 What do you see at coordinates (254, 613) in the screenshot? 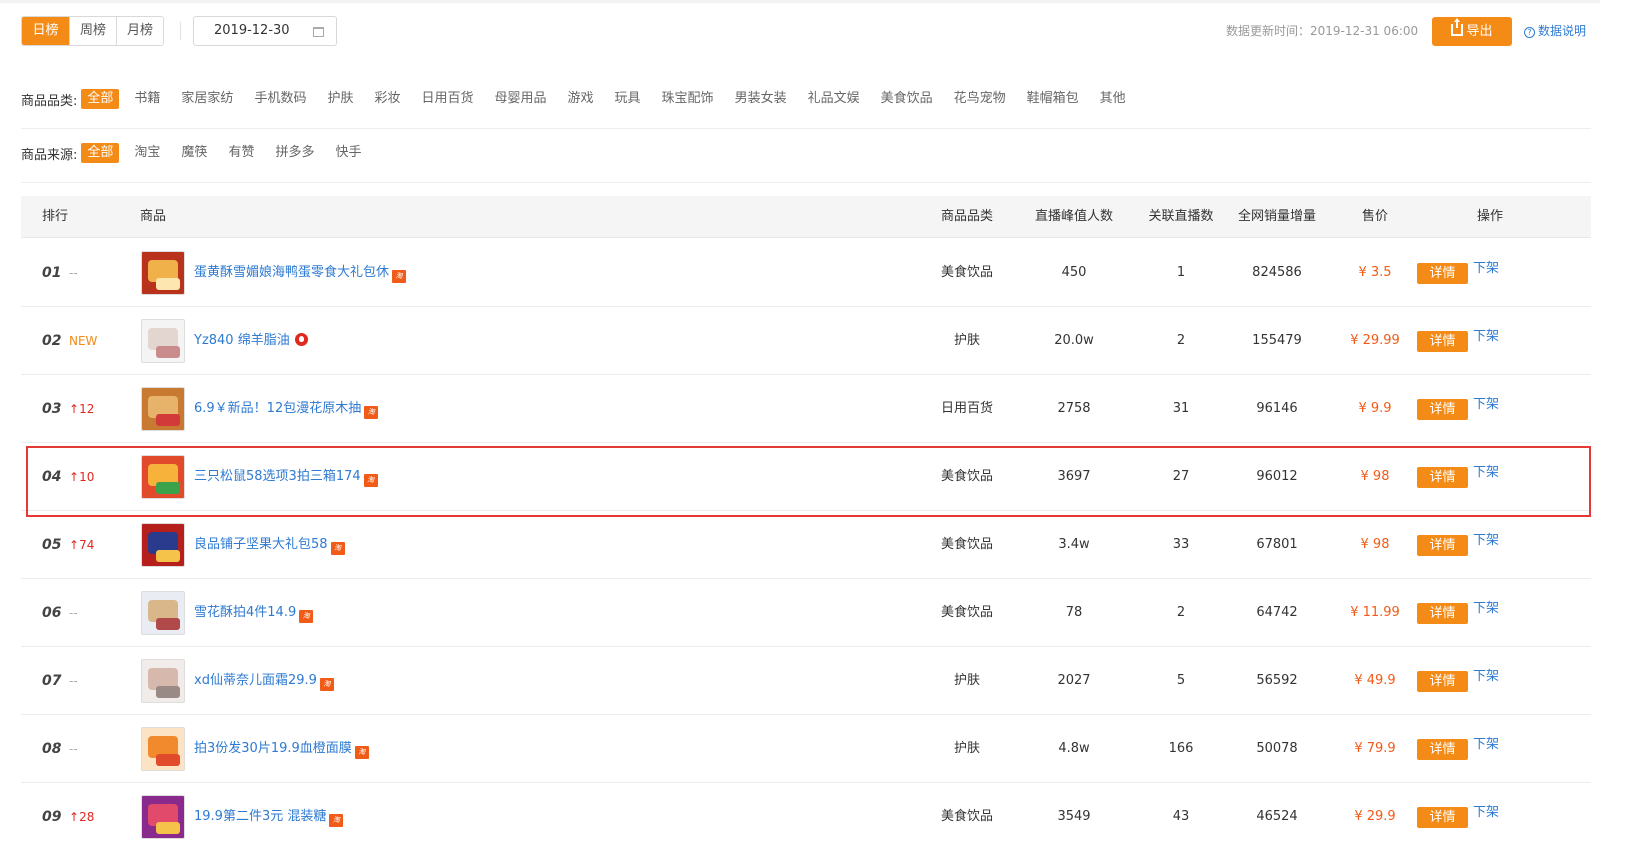
I see `product-name-link: 雪花酥拍4件14.9 淘` at bounding box center [254, 613].